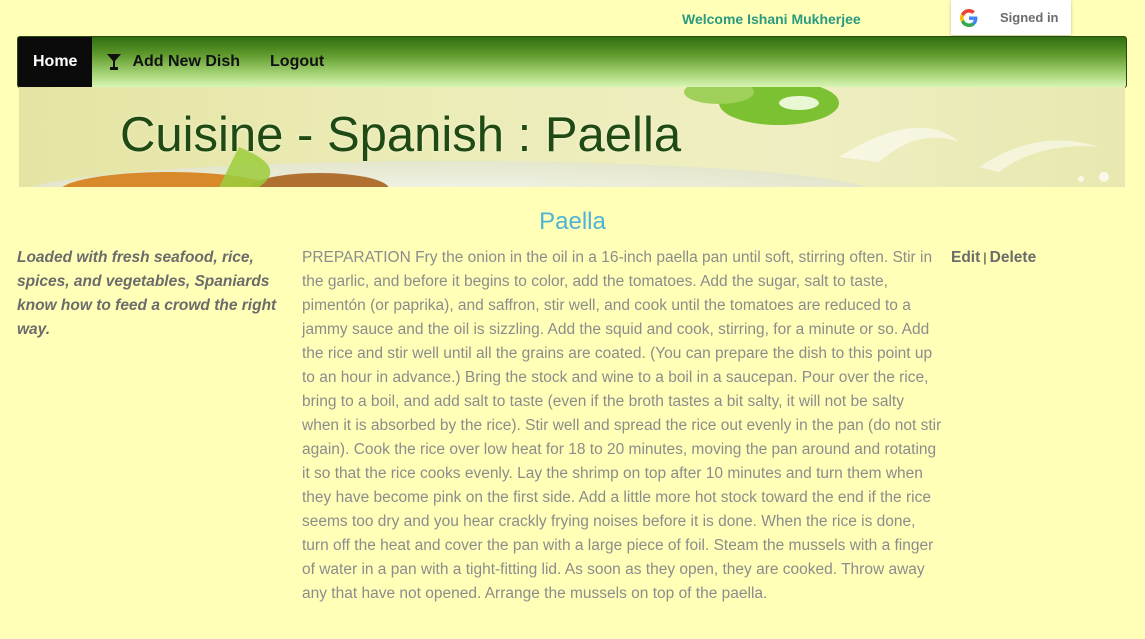 The image size is (1145, 639). I want to click on google-signin-button: Signed in, so click(1011, 17).